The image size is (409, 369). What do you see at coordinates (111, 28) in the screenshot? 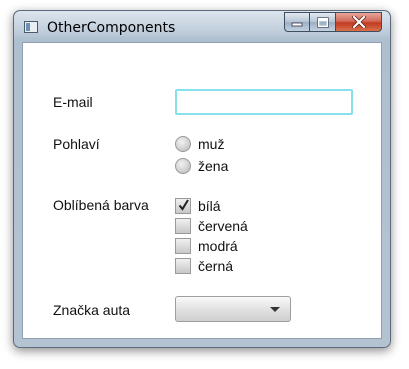
I see `window-title: OtherComponents` at bounding box center [111, 28].